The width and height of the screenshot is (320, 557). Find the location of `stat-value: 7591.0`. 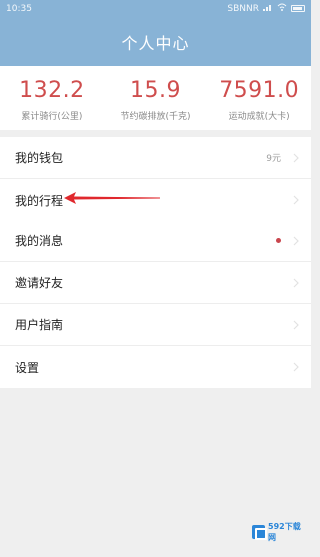

stat-value: 7591.0 is located at coordinates (259, 90).